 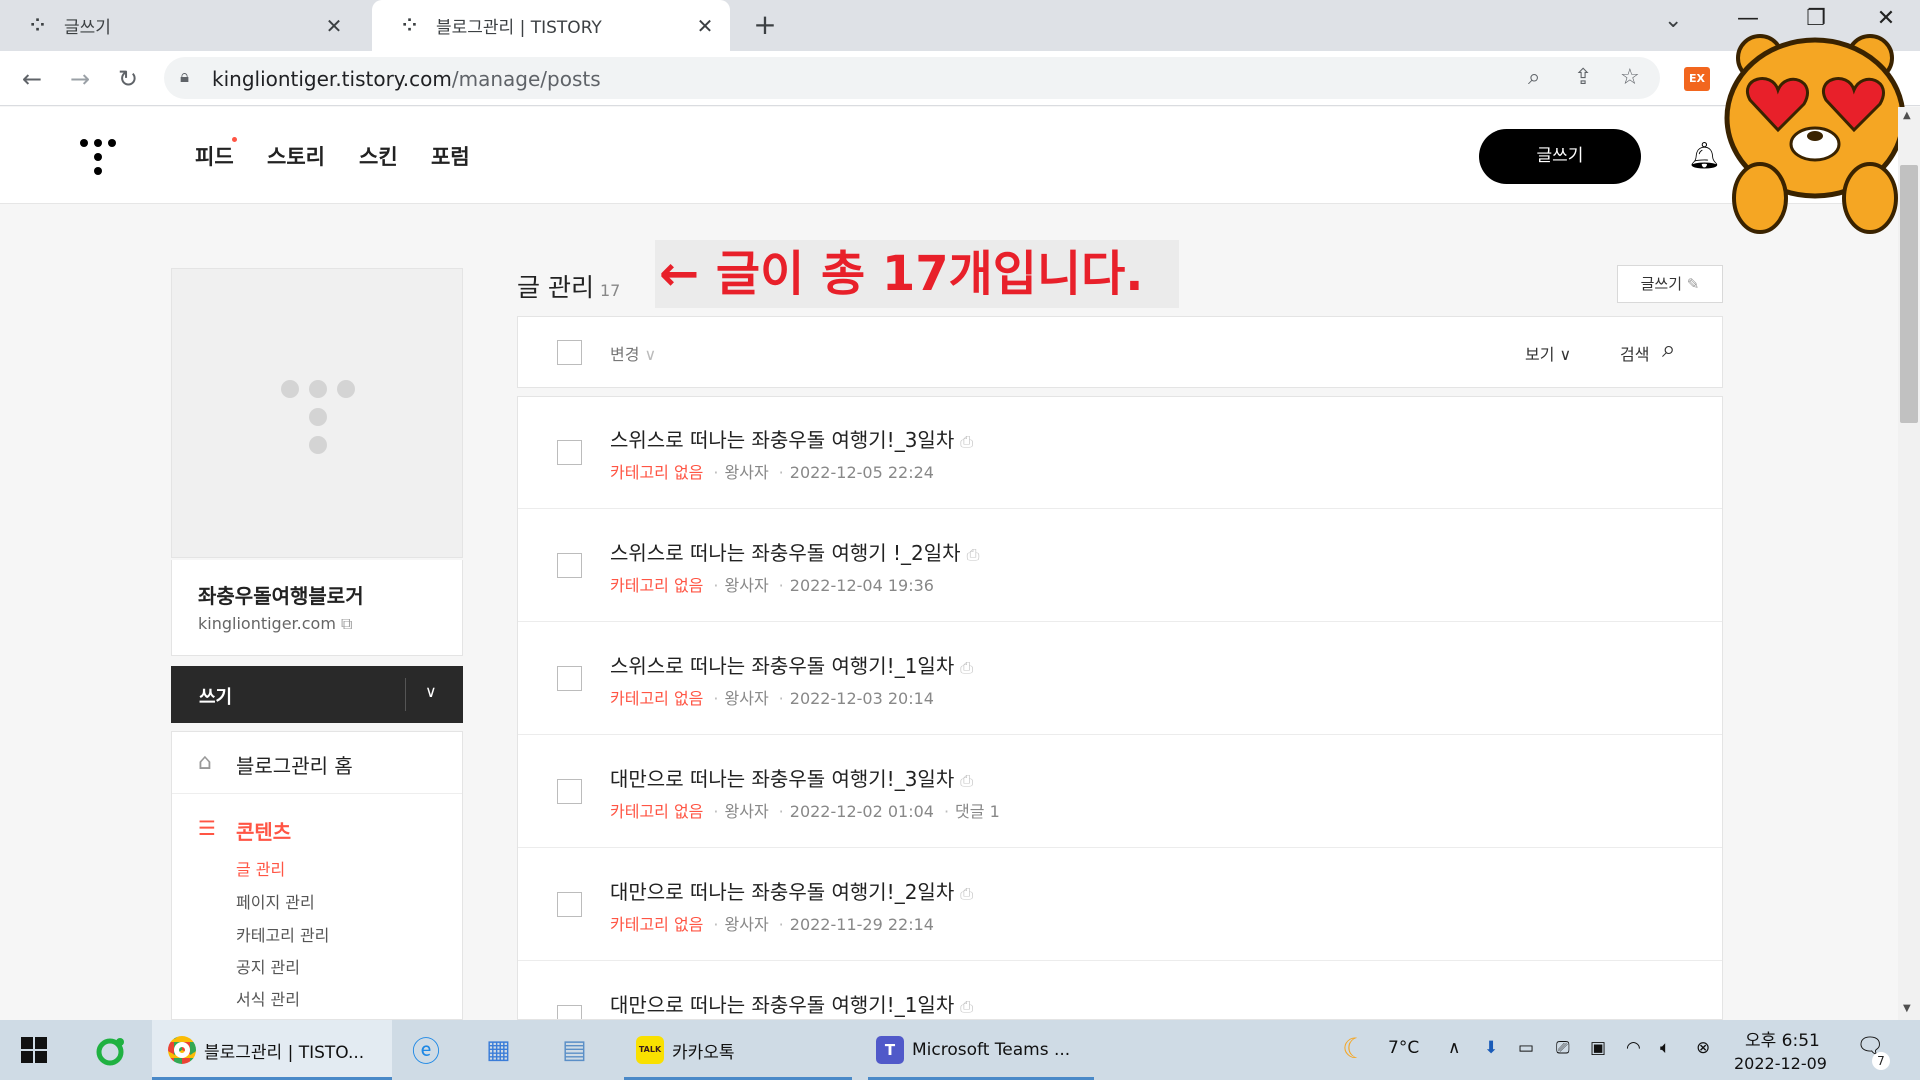 I want to click on windows-start-icon, so click(x=34, y=1050).